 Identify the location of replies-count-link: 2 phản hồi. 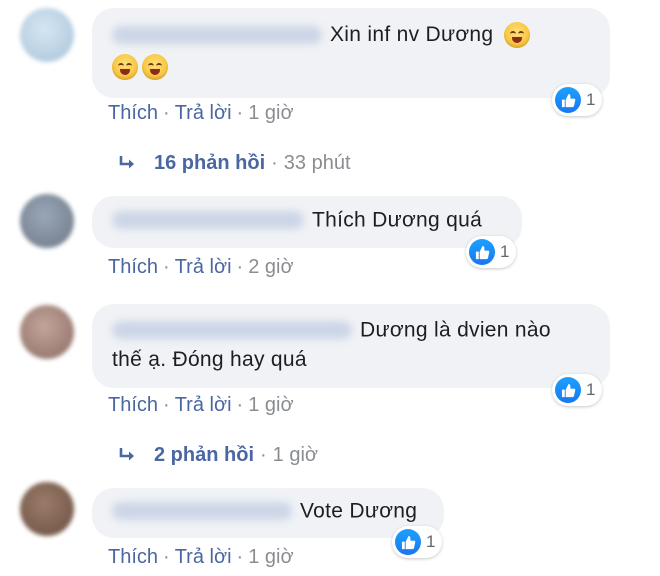
(204, 455).